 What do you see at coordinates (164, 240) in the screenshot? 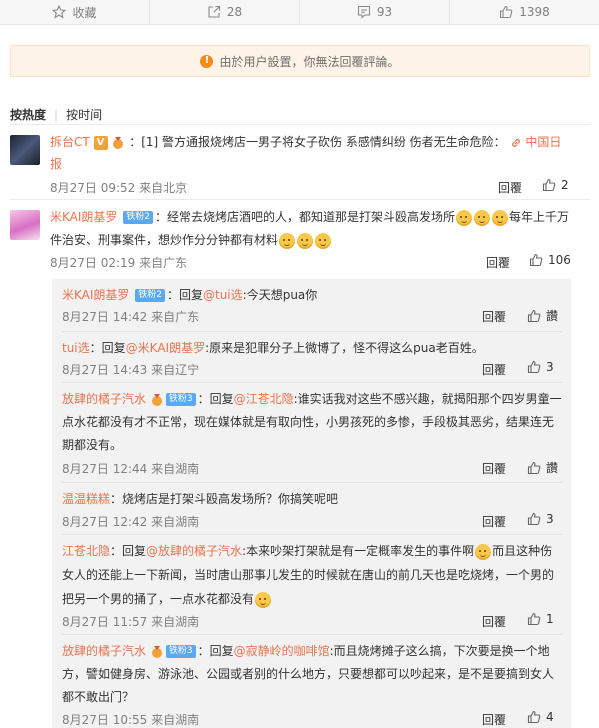
I see `comment-text: 件治安、刑事案件，想炒作分分钟都有材料` at bounding box center [164, 240].